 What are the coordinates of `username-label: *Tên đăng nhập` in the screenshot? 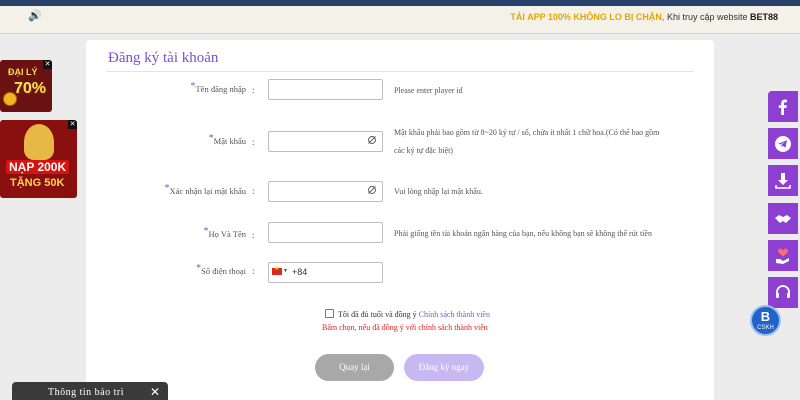 It's located at (218, 87).